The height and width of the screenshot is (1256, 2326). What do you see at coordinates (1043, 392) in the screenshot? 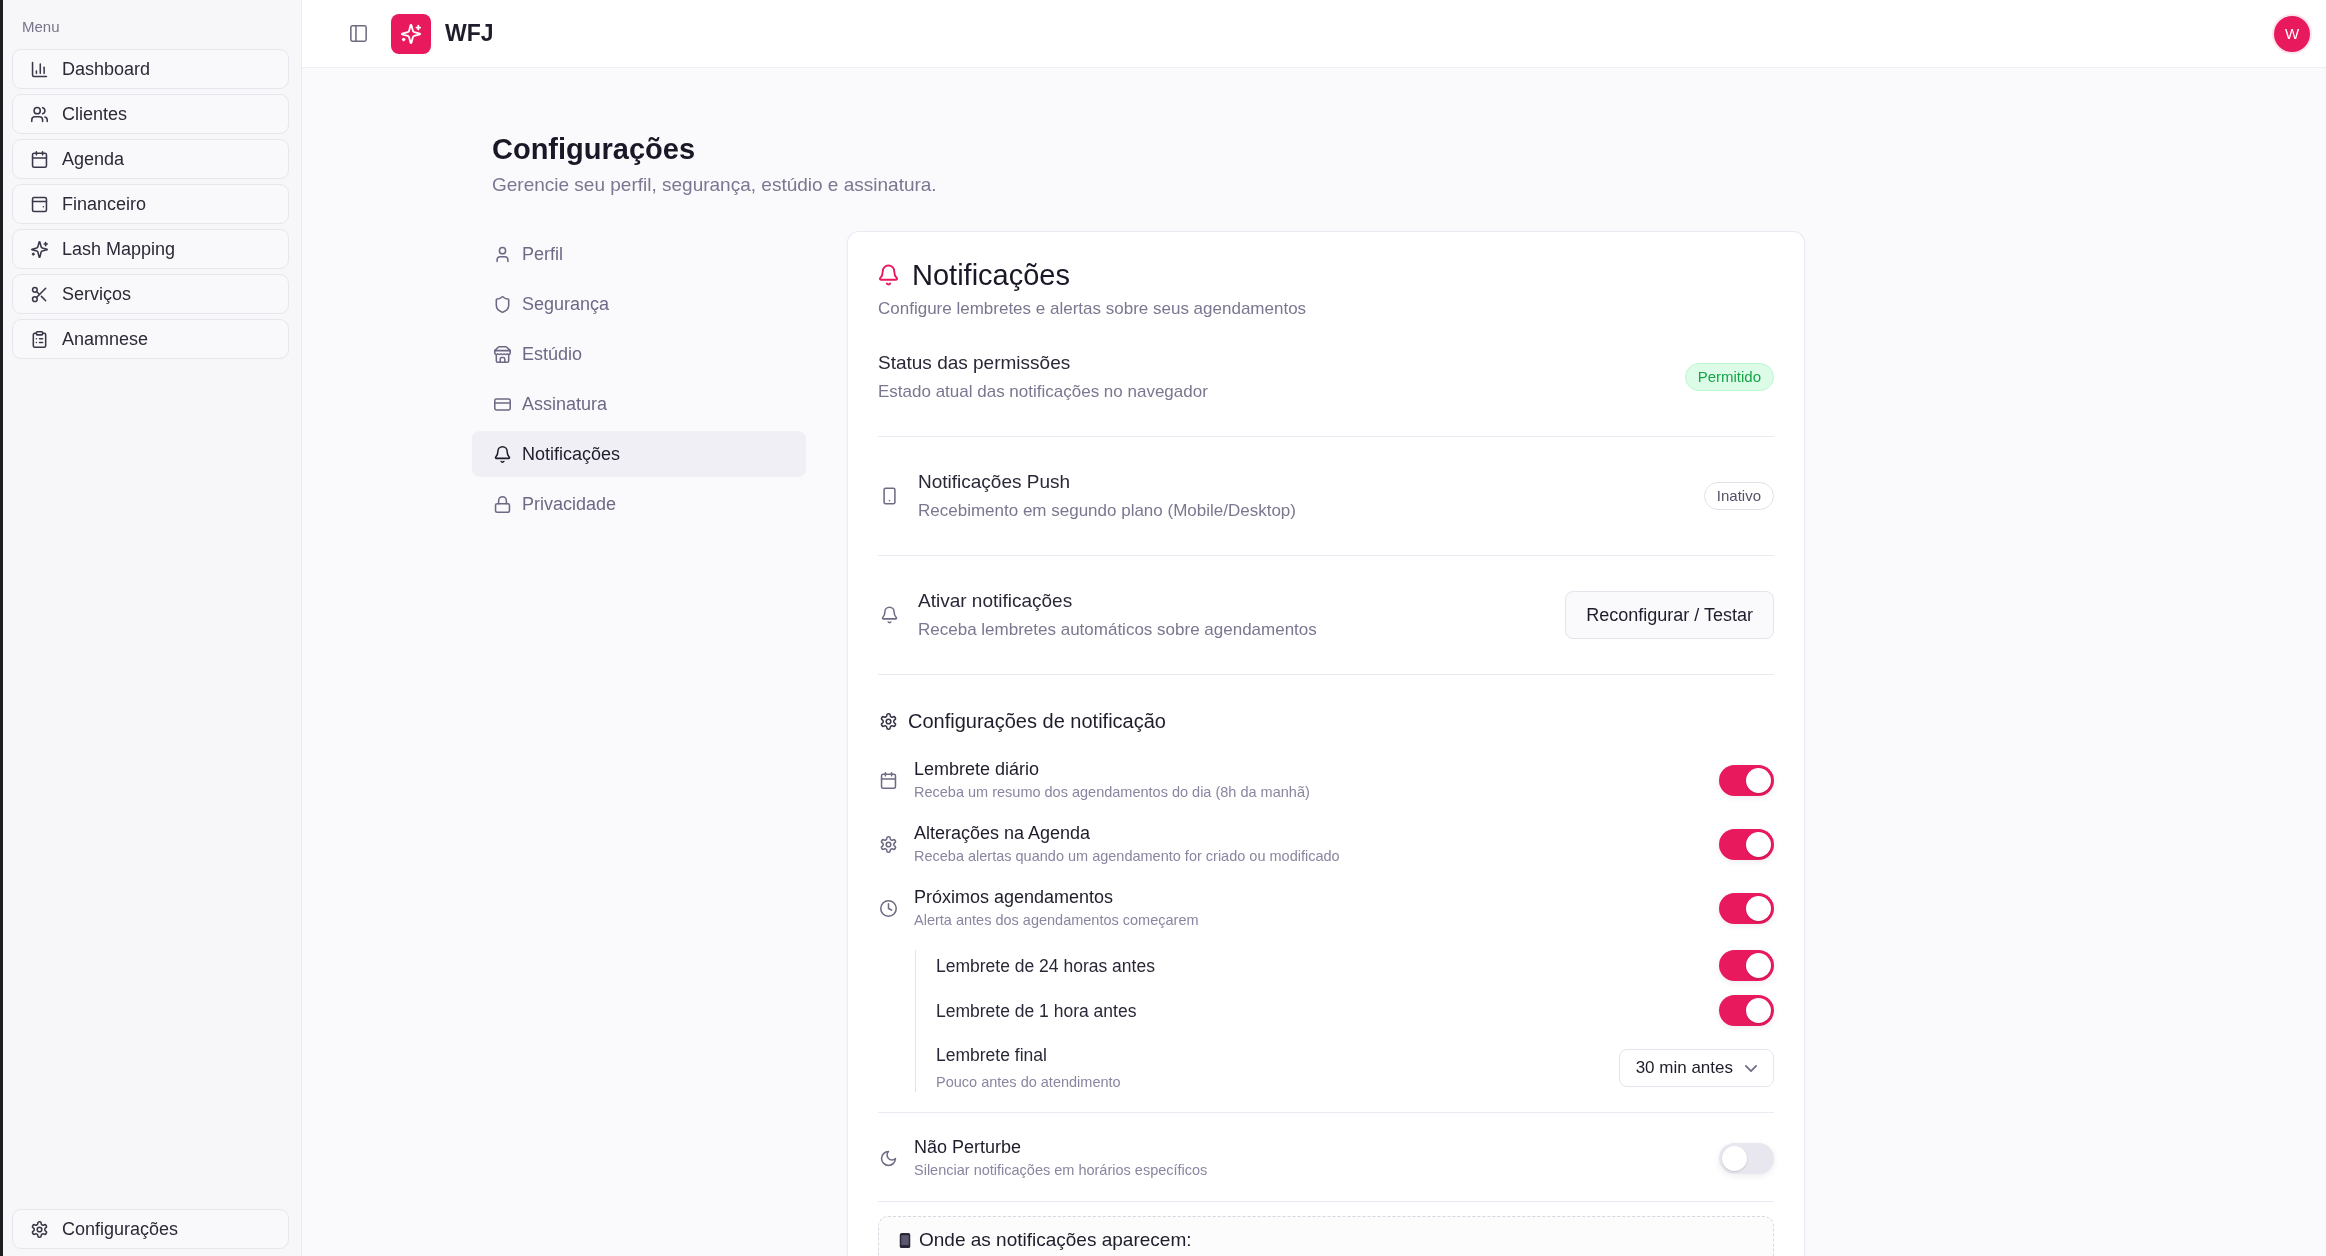
I see `section-description: Estado atual das notificações no navegador` at bounding box center [1043, 392].